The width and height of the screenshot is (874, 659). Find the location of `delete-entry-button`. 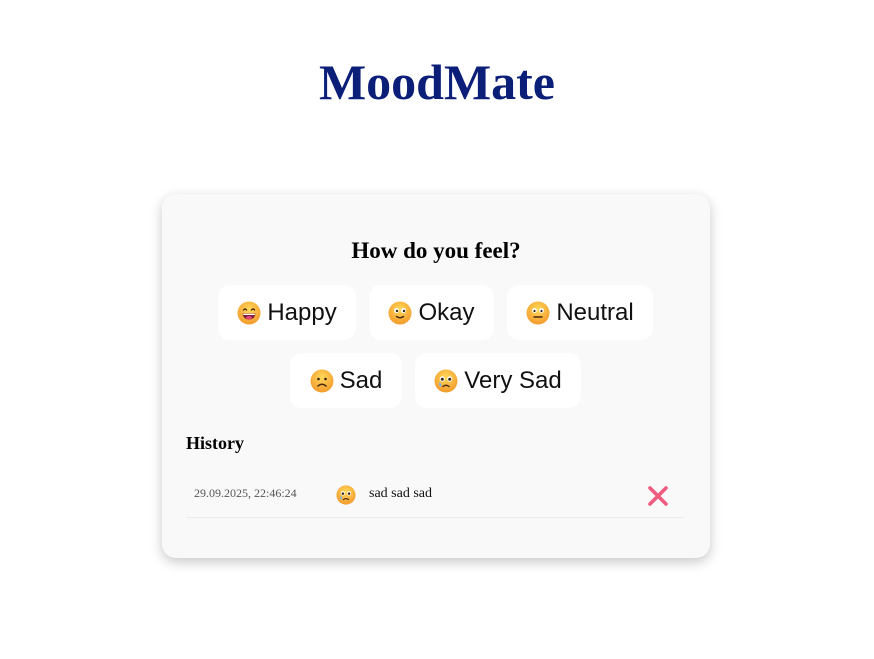

delete-entry-button is located at coordinates (658, 496).